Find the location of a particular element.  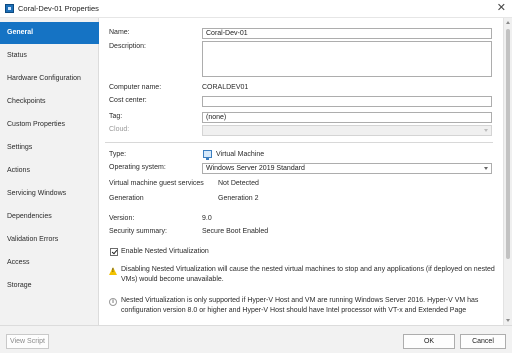

sidebar-item-actions: Actions is located at coordinates (49, 171).